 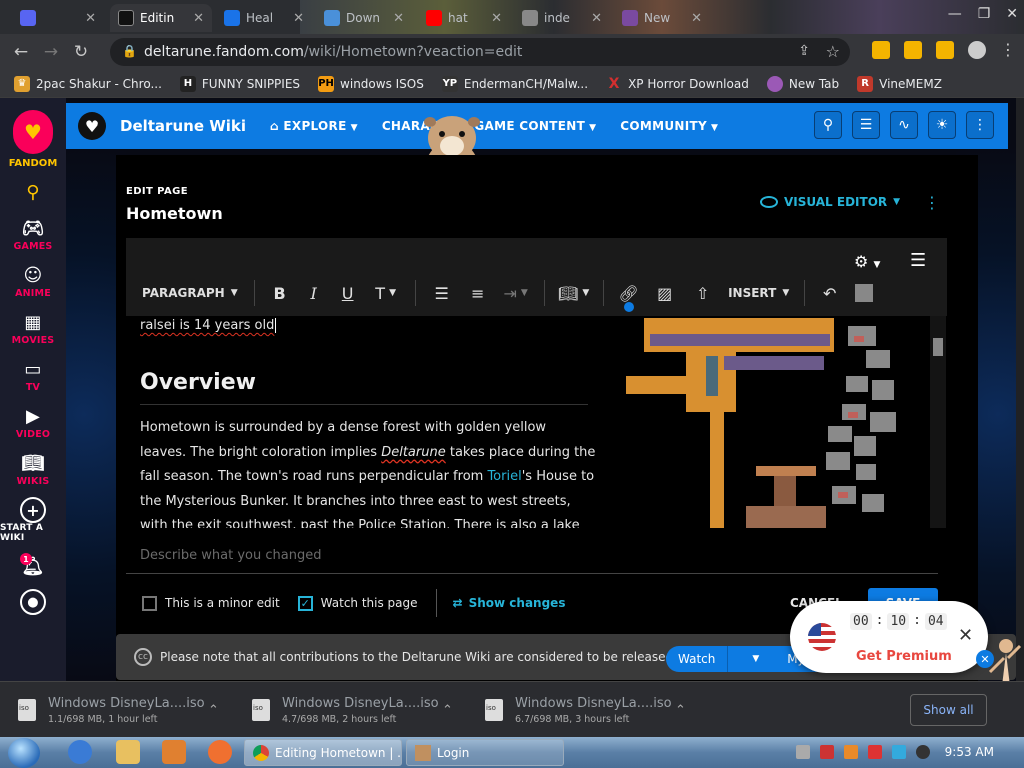 What do you see at coordinates (938, 422) in the screenshot?
I see `editor-scrollbar` at bounding box center [938, 422].